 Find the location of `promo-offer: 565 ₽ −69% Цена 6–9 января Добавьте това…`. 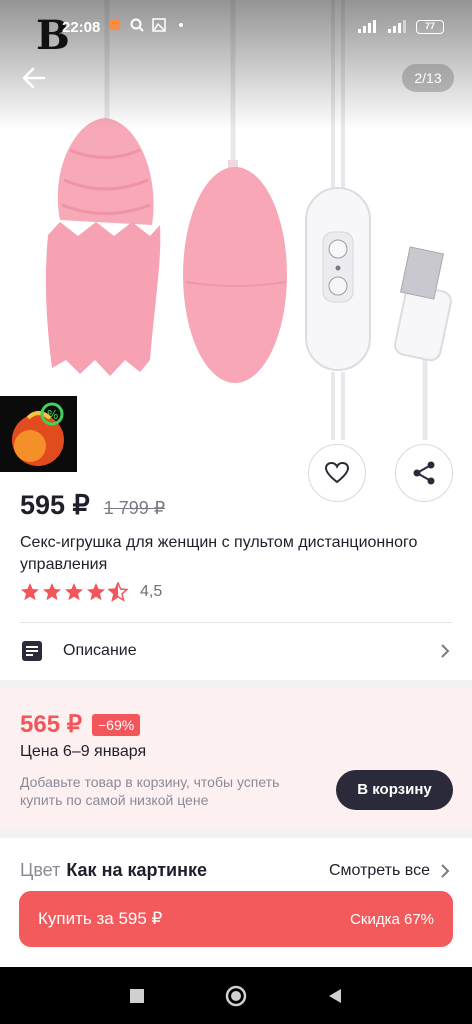

promo-offer: 565 ₽ −69% Цена 6–9 января Добавьте това… is located at coordinates (236, 759).